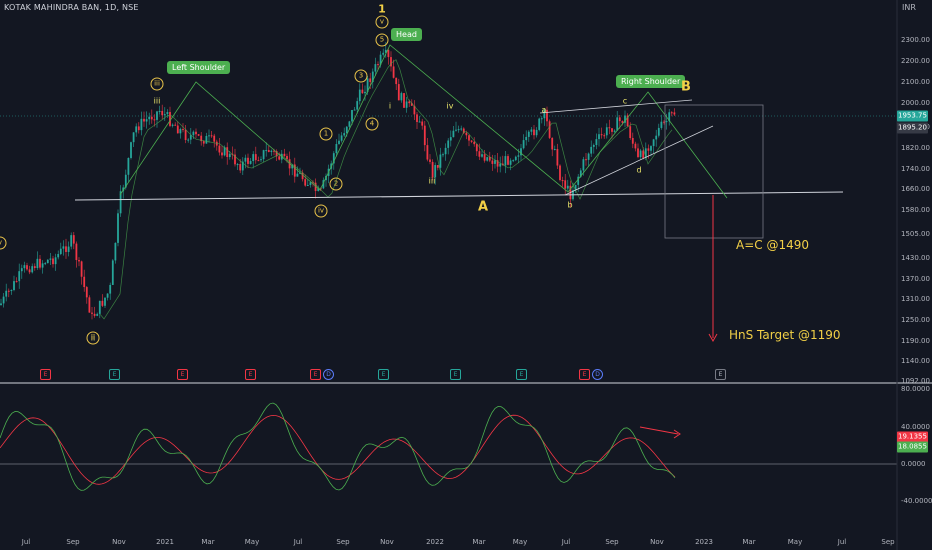 The height and width of the screenshot is (550, 932). What do you see at coordinates (912, 116) in the screenshot?
I see `last-price-tag: 1953.75` at bounding box center [912, 116].